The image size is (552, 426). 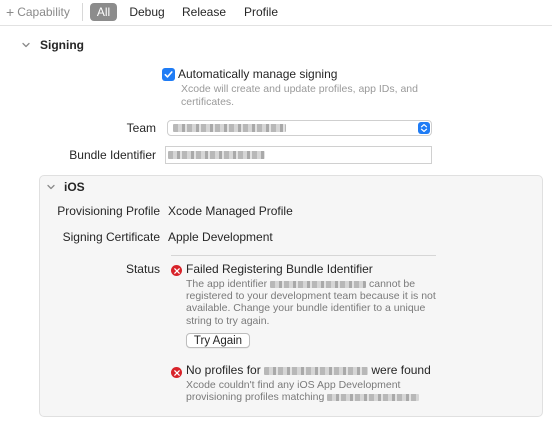 What do you see at coordinates (316, 370) in the screenshot?
I see `bundle-id-redacted` at bounding box center [316, 370].